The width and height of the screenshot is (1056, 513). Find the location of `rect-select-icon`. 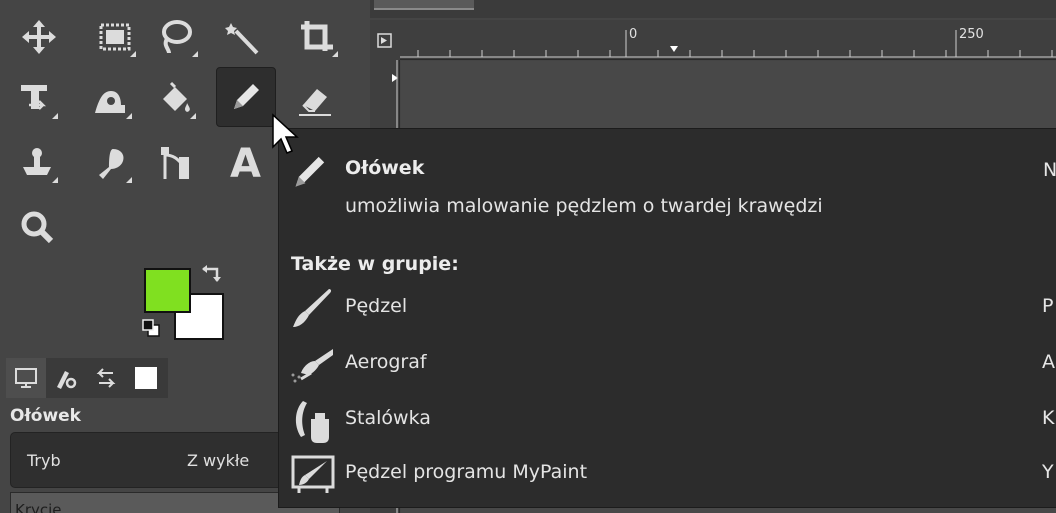

rect-select-icon is located at coordinates (115, 37).